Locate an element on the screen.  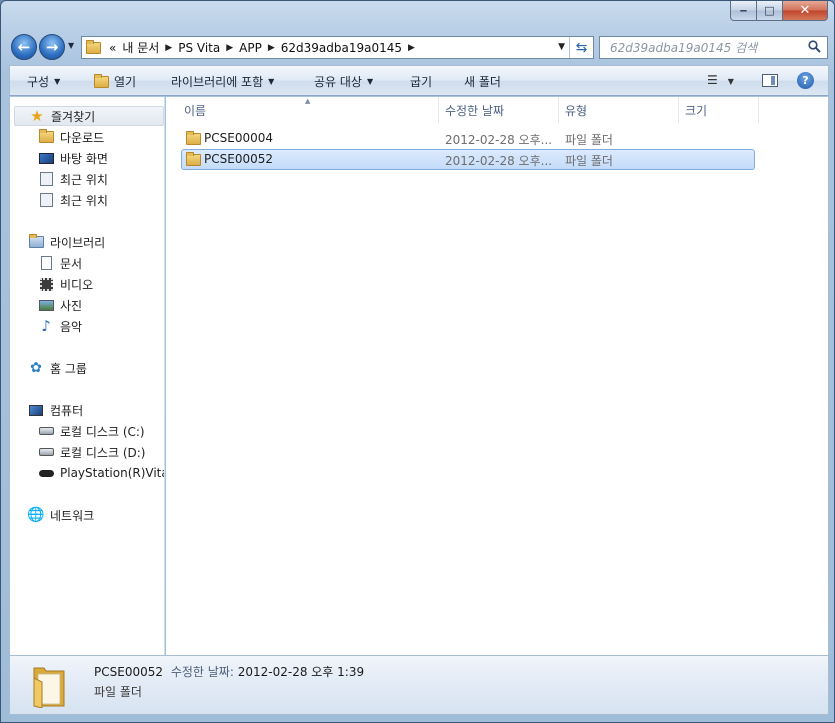
sidebar-item-video: 비디오 is located at coordinates (65, 284).